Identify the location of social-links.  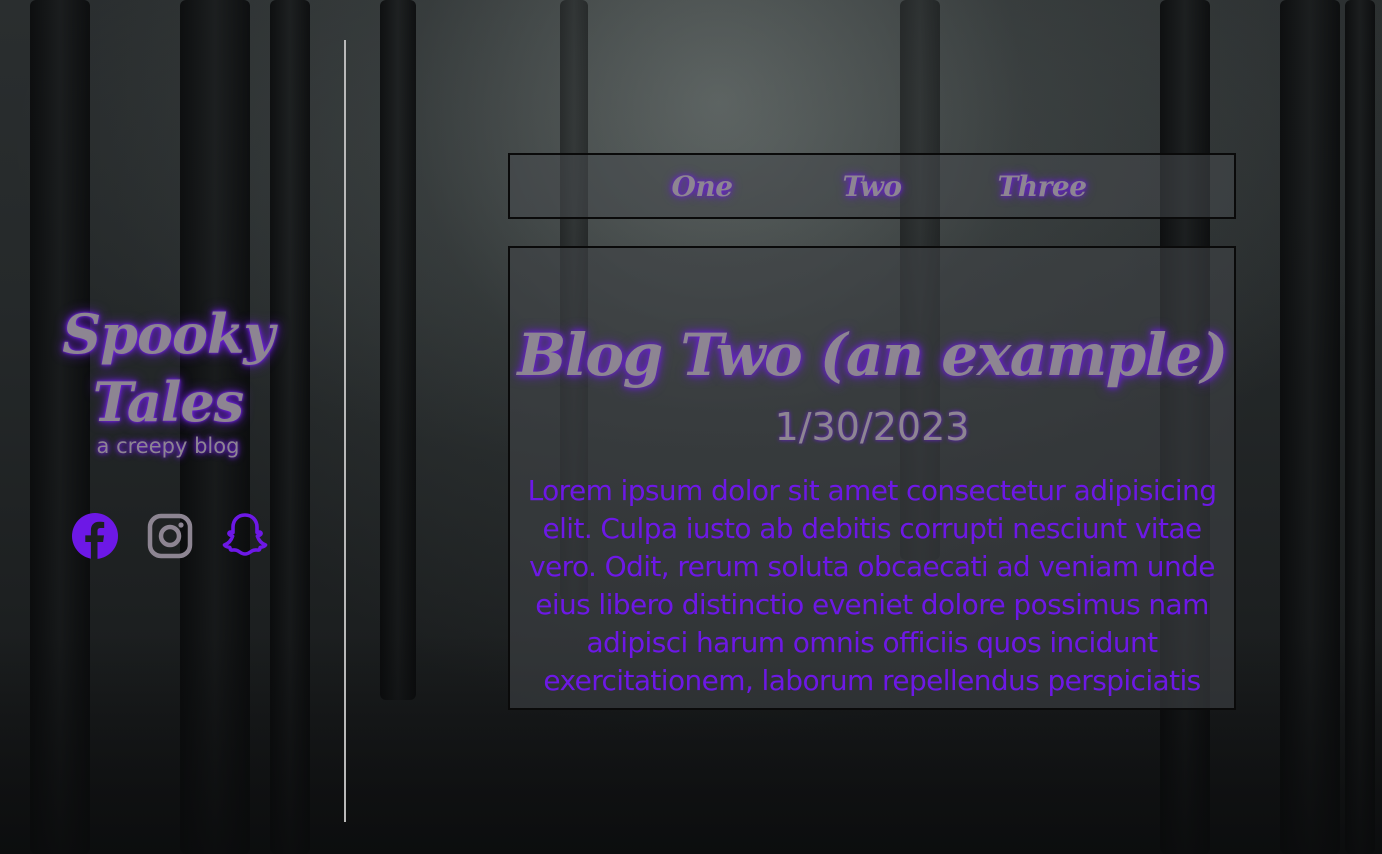
(170, 536).